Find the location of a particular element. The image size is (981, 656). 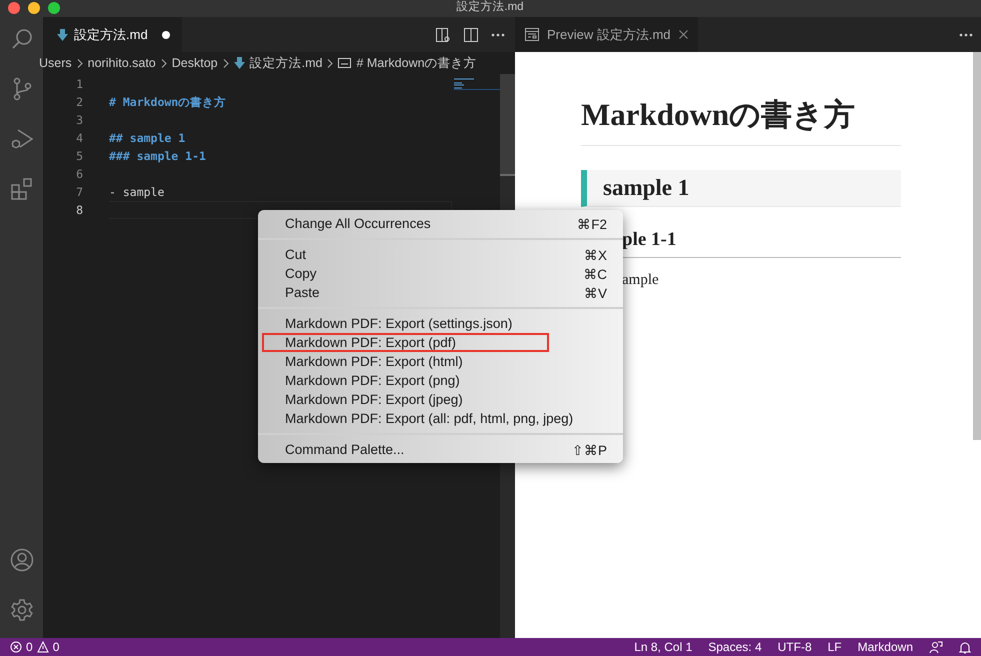

line-number: 7 is located at coordinates (79, 192).